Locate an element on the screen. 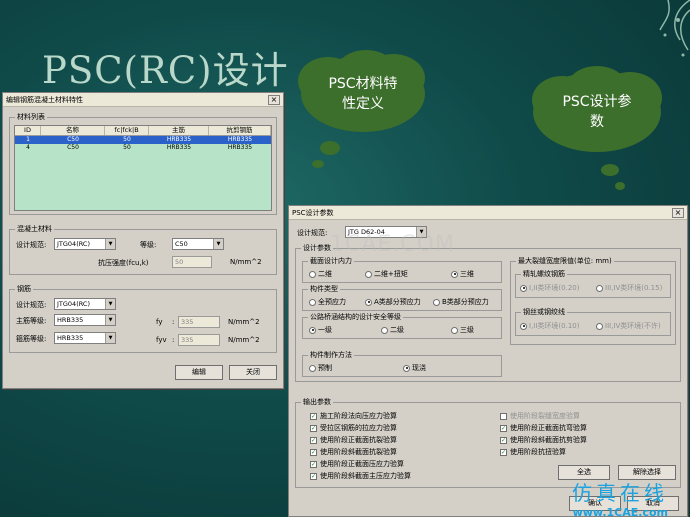  thought-cloud-icon is located at coordinates (597, 128).